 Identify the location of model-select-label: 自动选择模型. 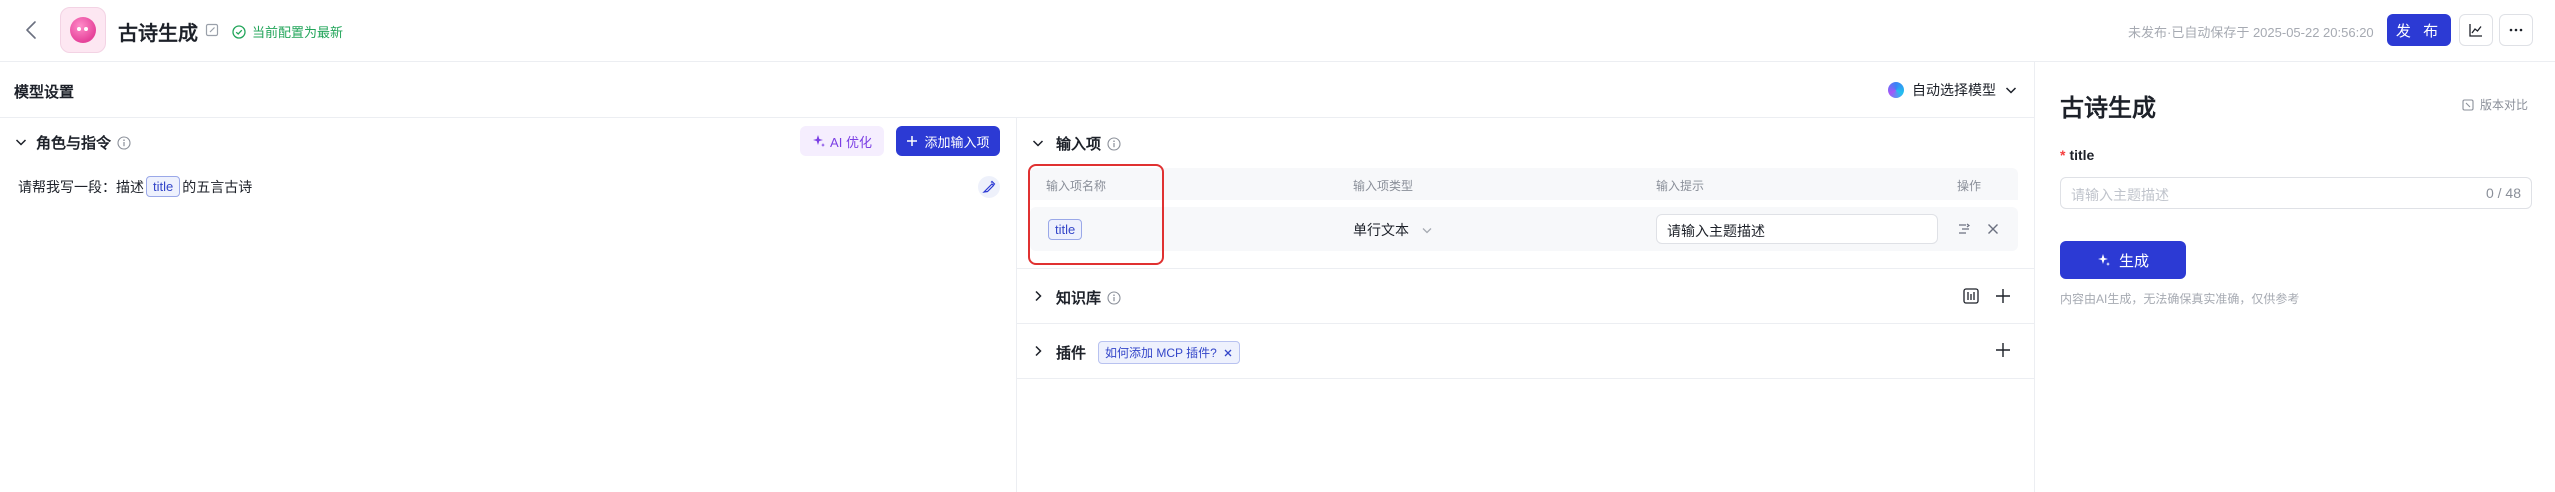
(1954, 90).